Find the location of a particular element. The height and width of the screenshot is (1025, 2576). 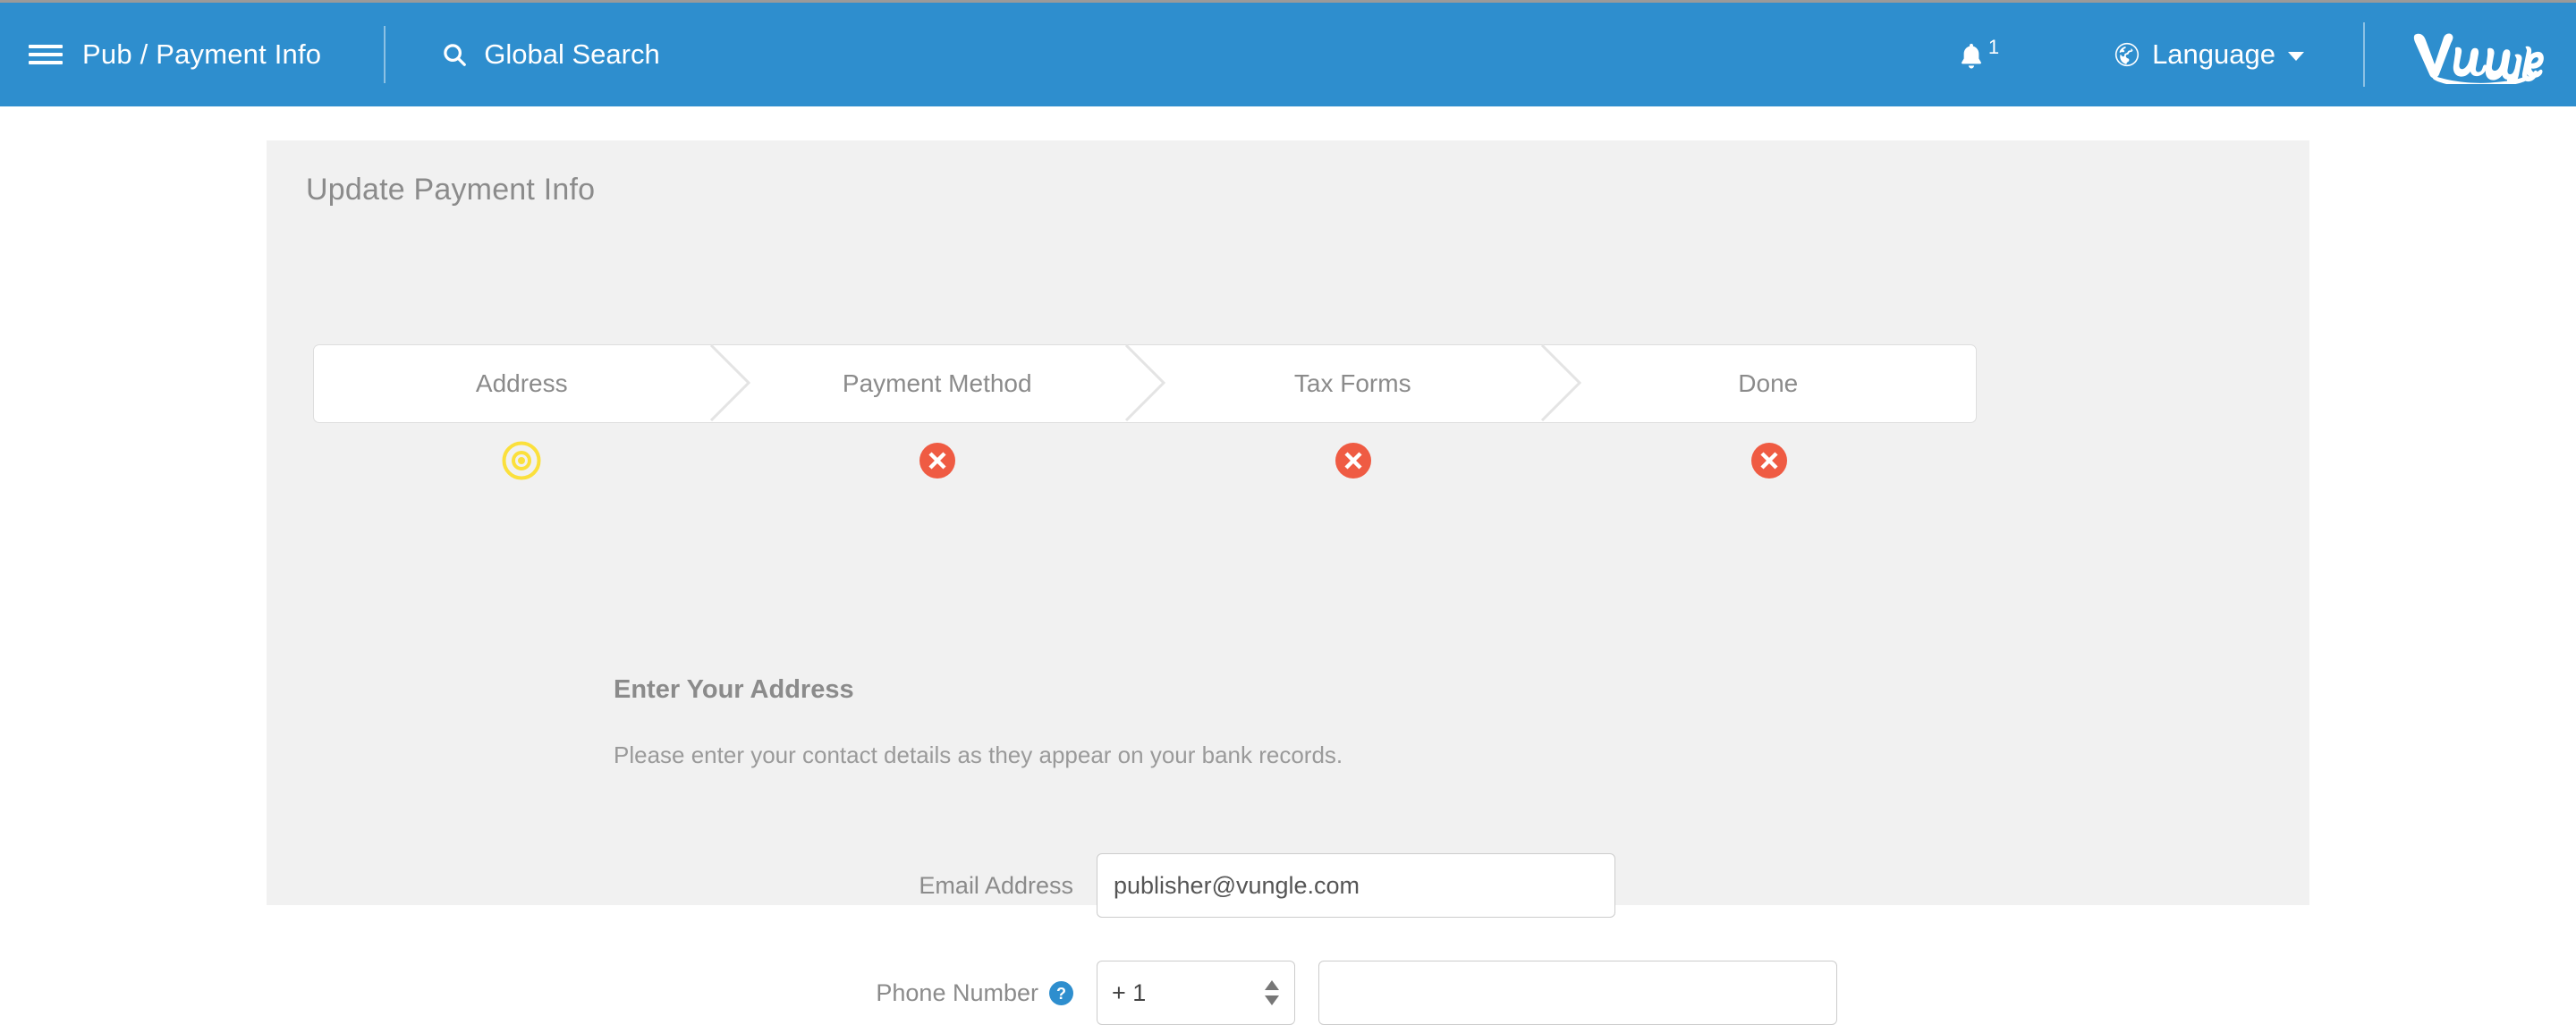

question-circle-icon: ? is located at coordinates (1061, 993).